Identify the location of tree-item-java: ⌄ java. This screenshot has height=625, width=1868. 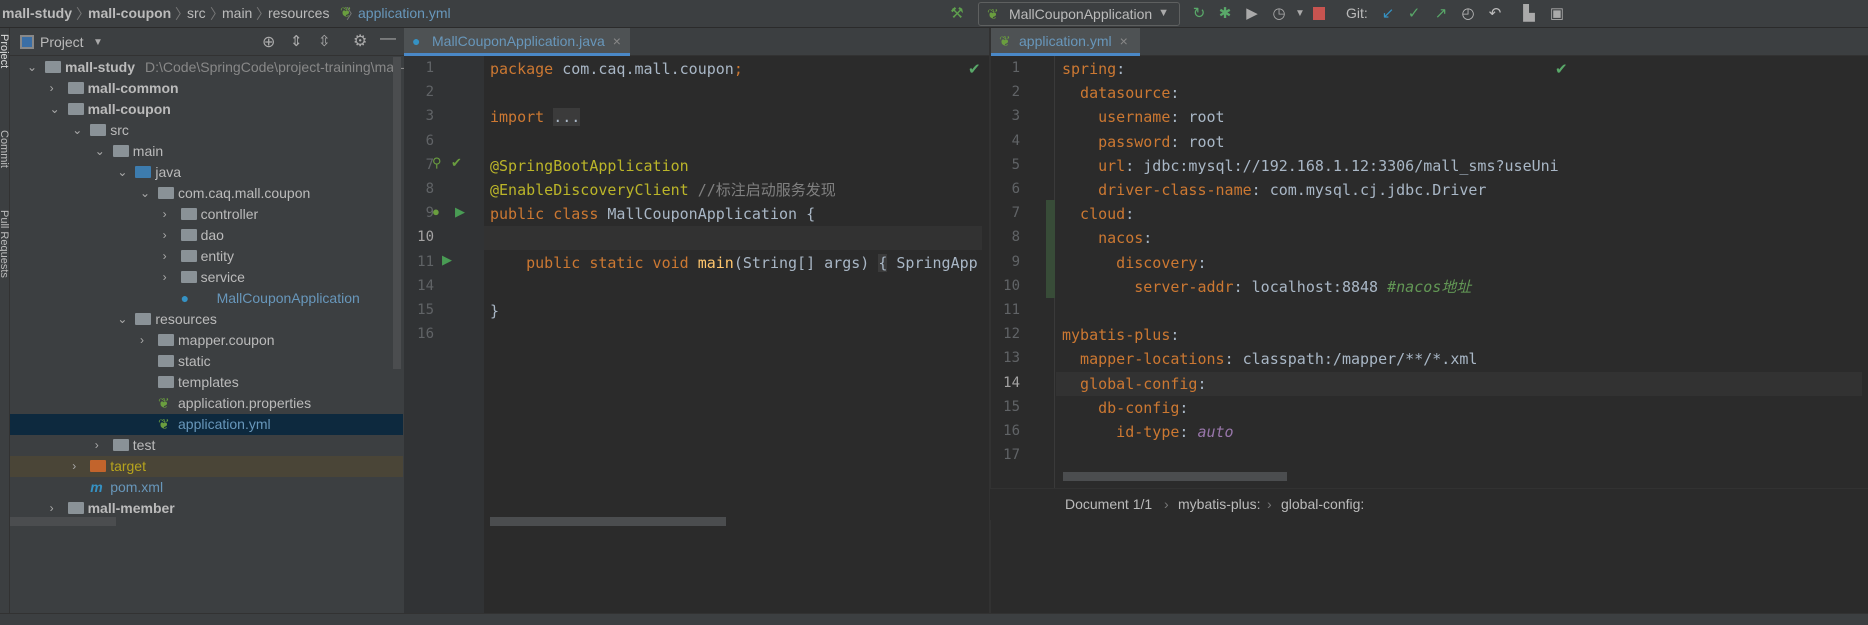
(206, 172).